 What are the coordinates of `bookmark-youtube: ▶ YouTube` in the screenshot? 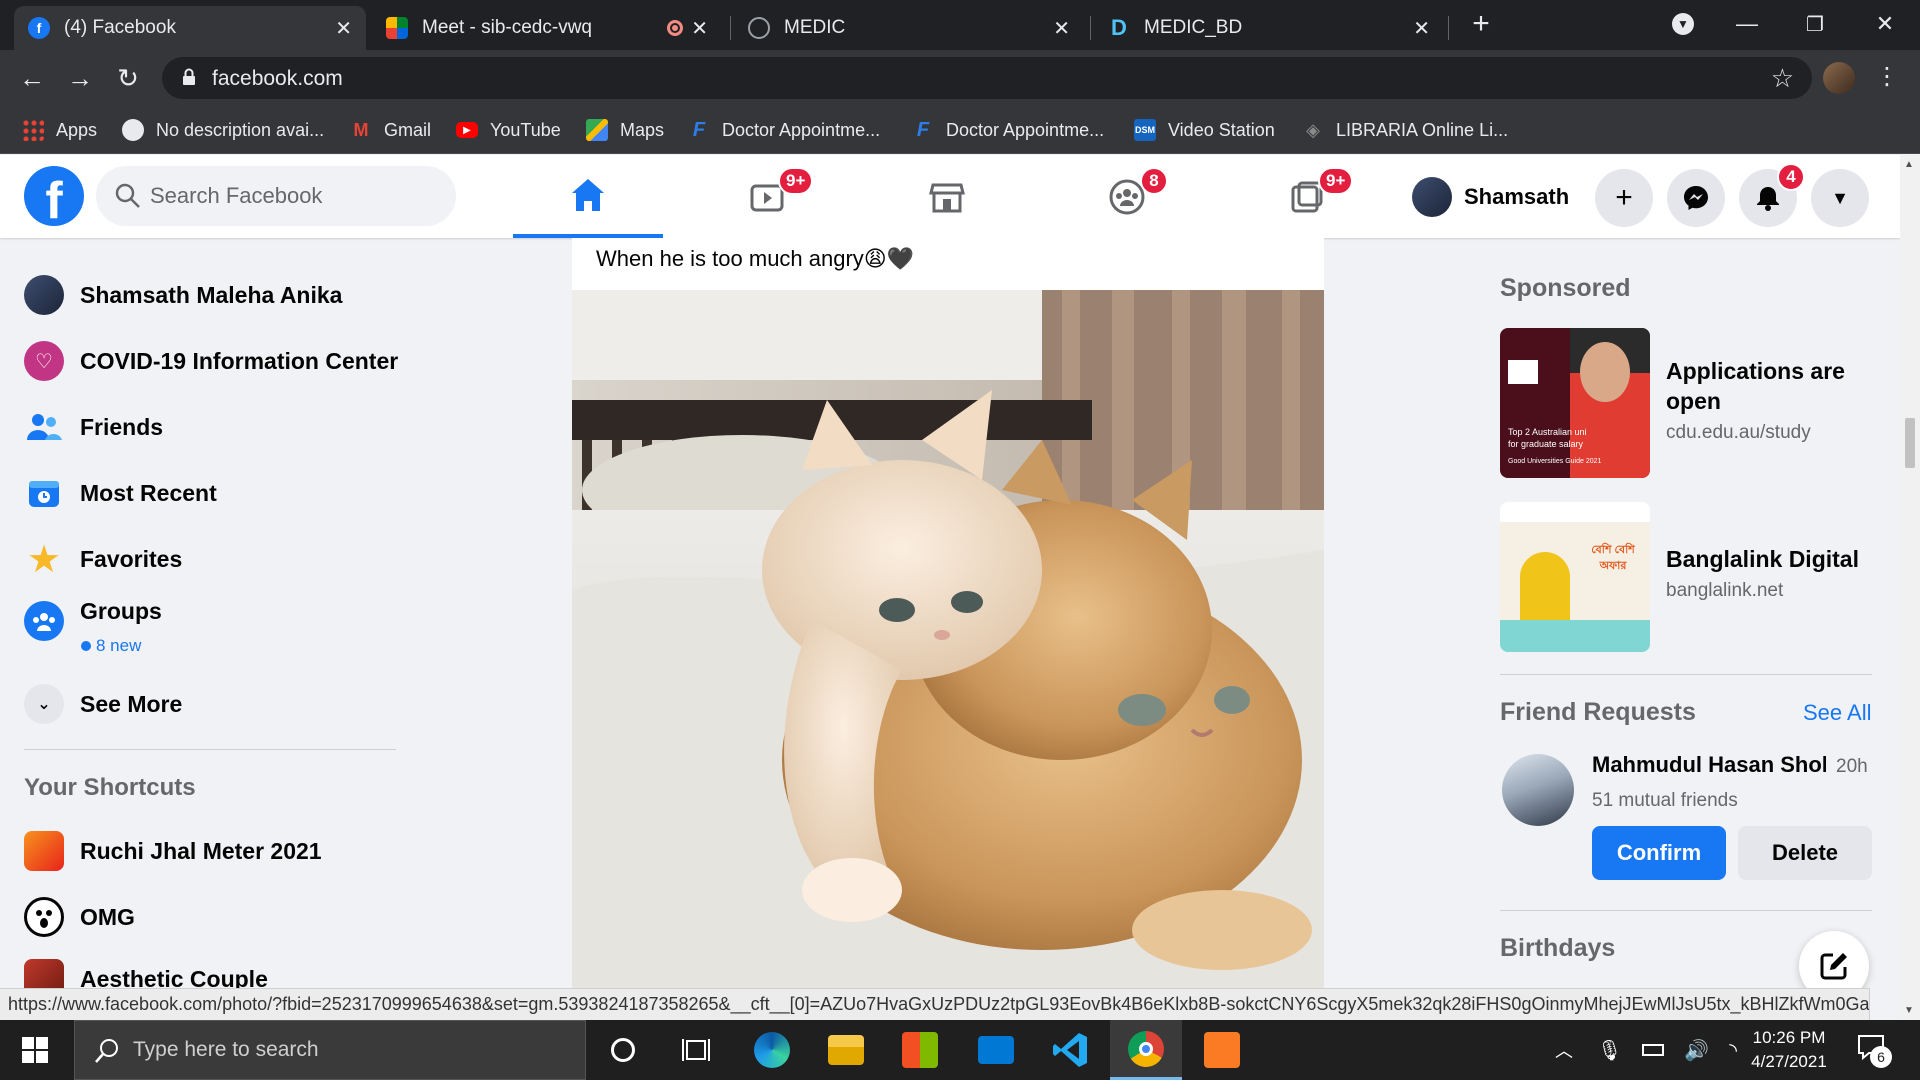 It's located at (508, 130).